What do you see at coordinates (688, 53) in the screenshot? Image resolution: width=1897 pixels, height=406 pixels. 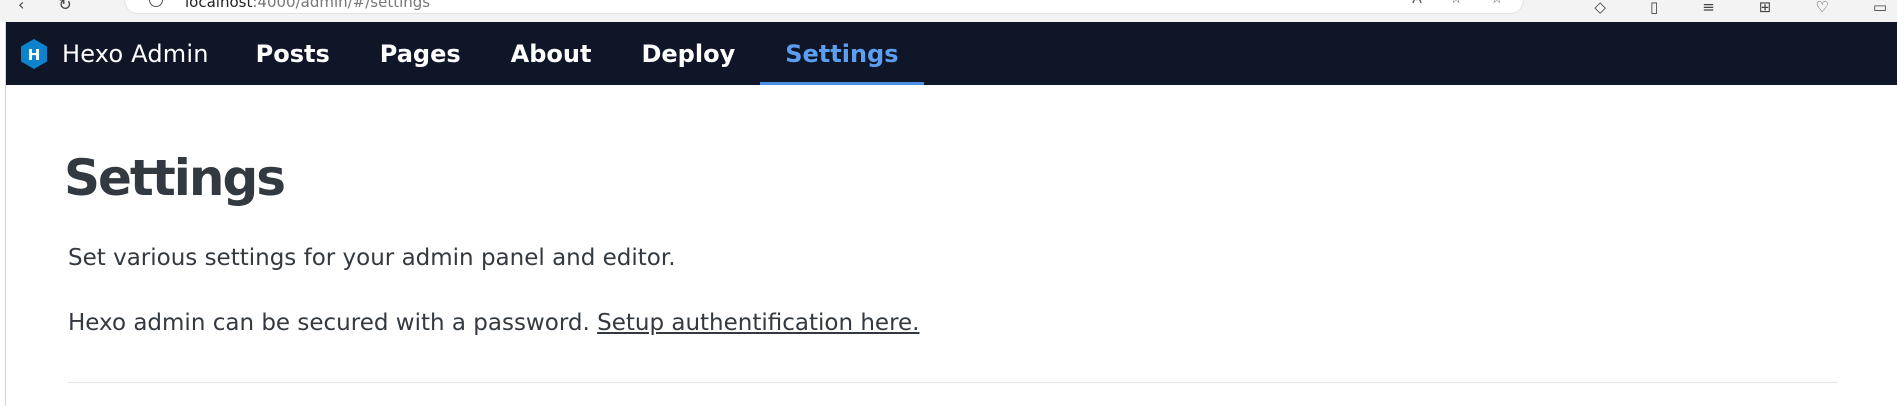 I see `nav-item-deploy: Deploy` at bounding box center [688, 53].